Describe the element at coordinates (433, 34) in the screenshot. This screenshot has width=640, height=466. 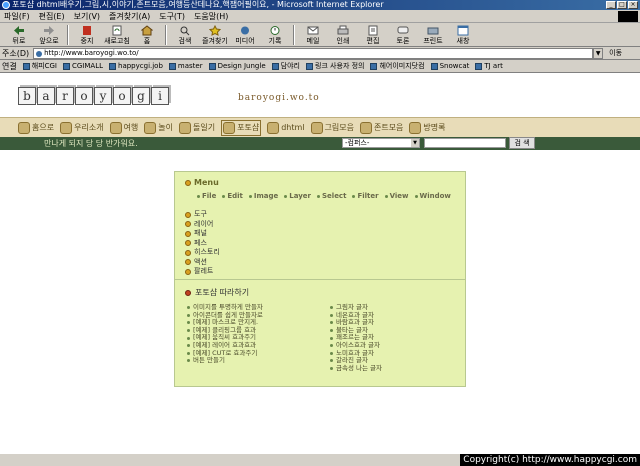
I see `printer-button: 프린트` at that location.